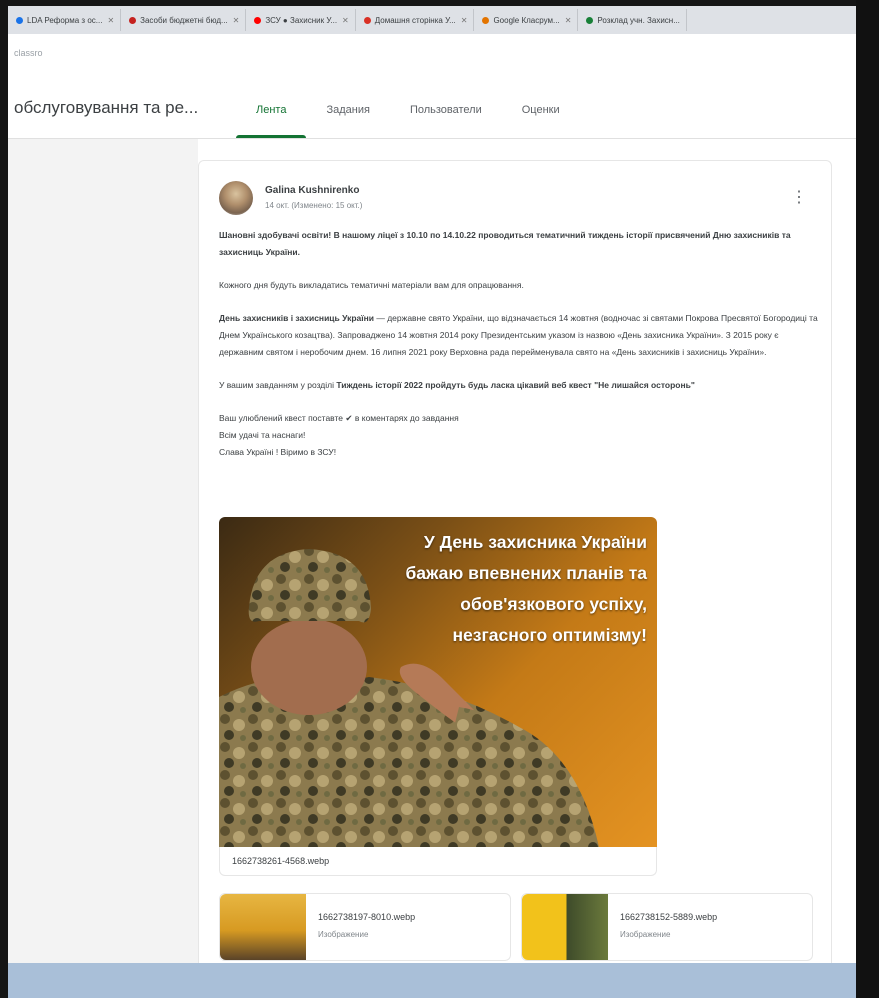 The height and width of the screenshot is (998, 879). I want to click on browser-tab: ЗСУ ● Захисник У... ✕, so click(302, 20).